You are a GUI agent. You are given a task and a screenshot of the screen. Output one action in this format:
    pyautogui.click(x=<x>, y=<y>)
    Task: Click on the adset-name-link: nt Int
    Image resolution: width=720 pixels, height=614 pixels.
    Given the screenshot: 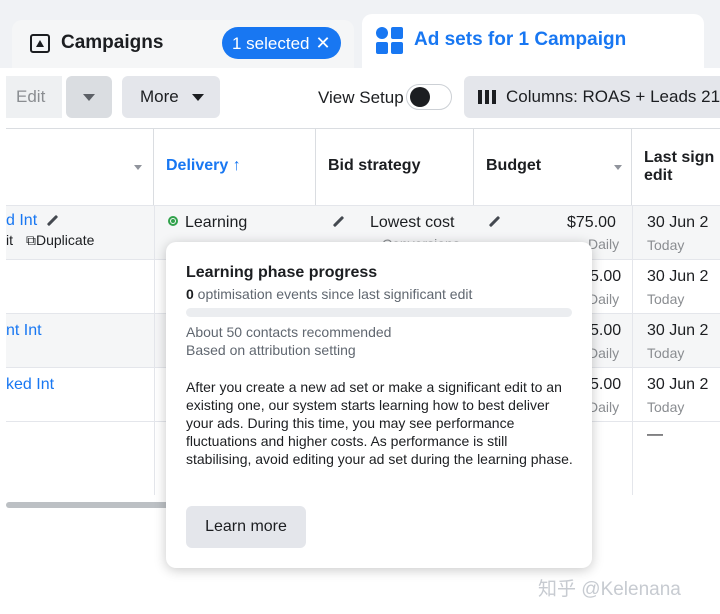 What is the action you would take?
    pyautogui.click(x=24, y=331)
    